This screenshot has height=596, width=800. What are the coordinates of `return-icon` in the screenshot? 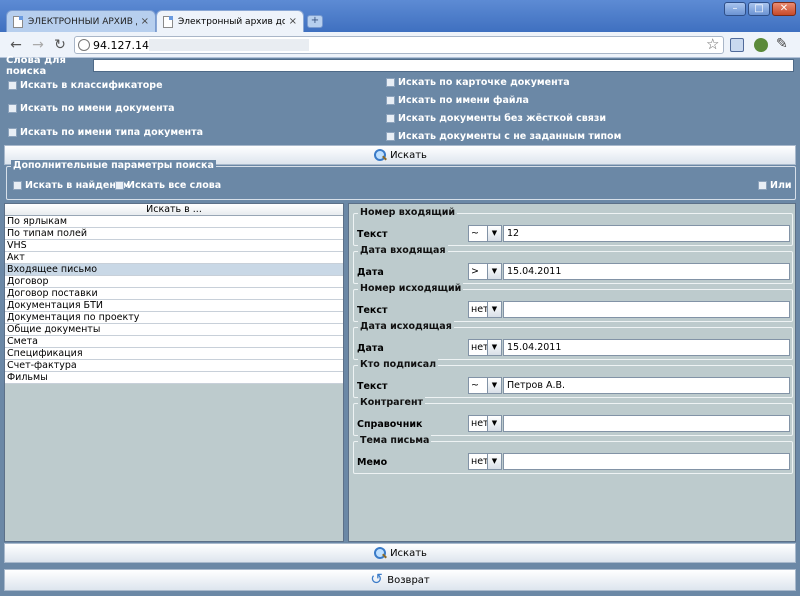 It's located at (377, 579).